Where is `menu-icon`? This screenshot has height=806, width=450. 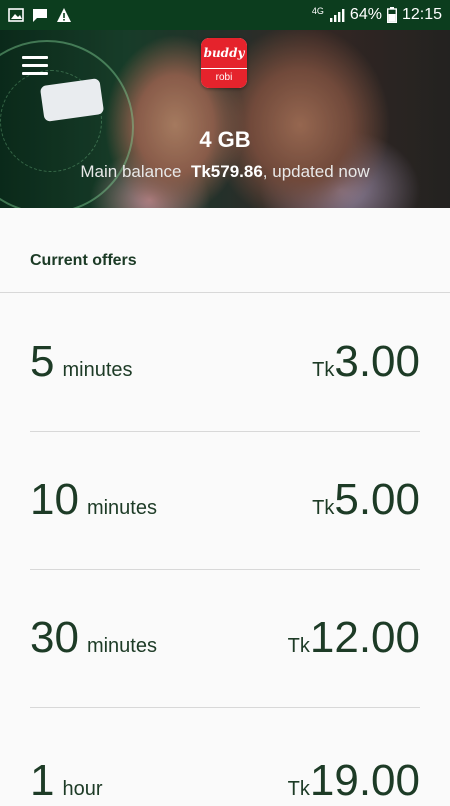 menu-icon is located at coordinates (35, 66).